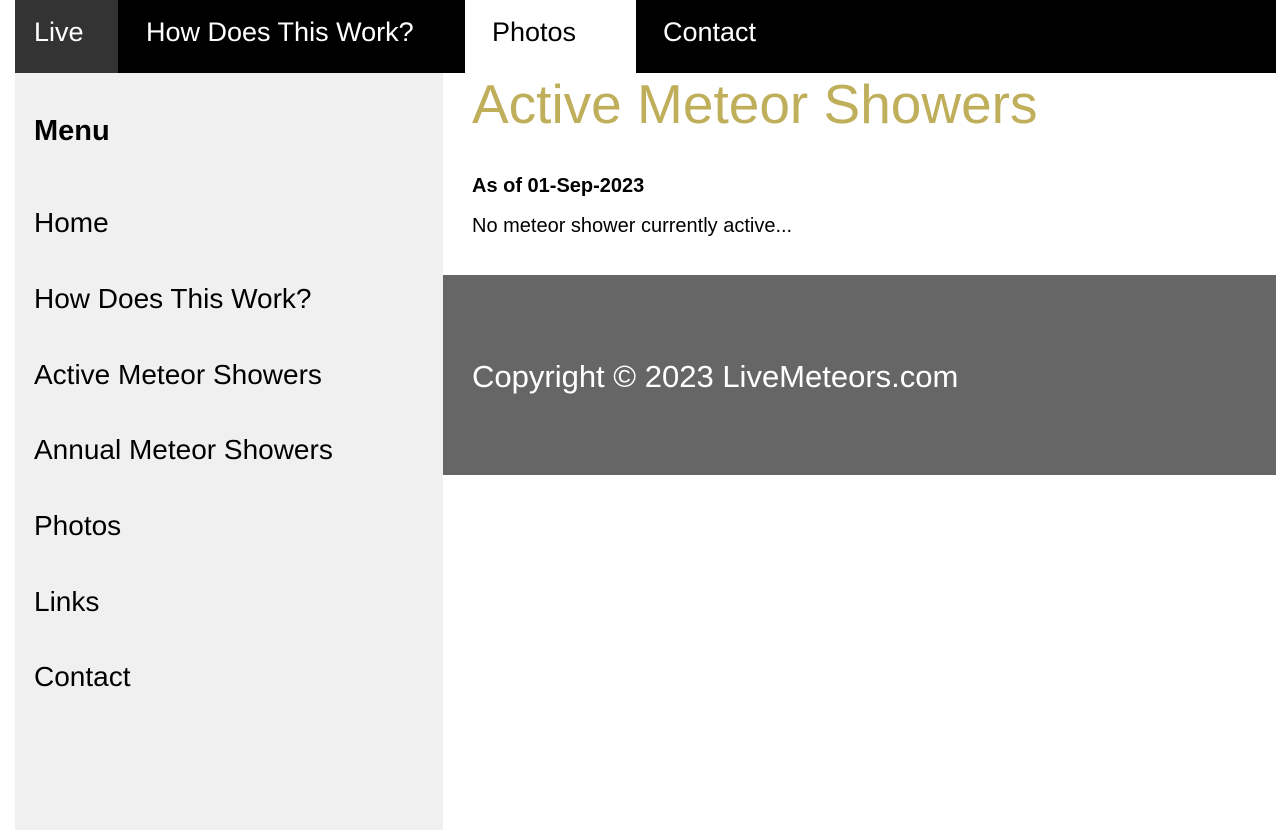 The image size is (1276, 830). I want to click on sidebar-item-home: Home, so click(71, 223).